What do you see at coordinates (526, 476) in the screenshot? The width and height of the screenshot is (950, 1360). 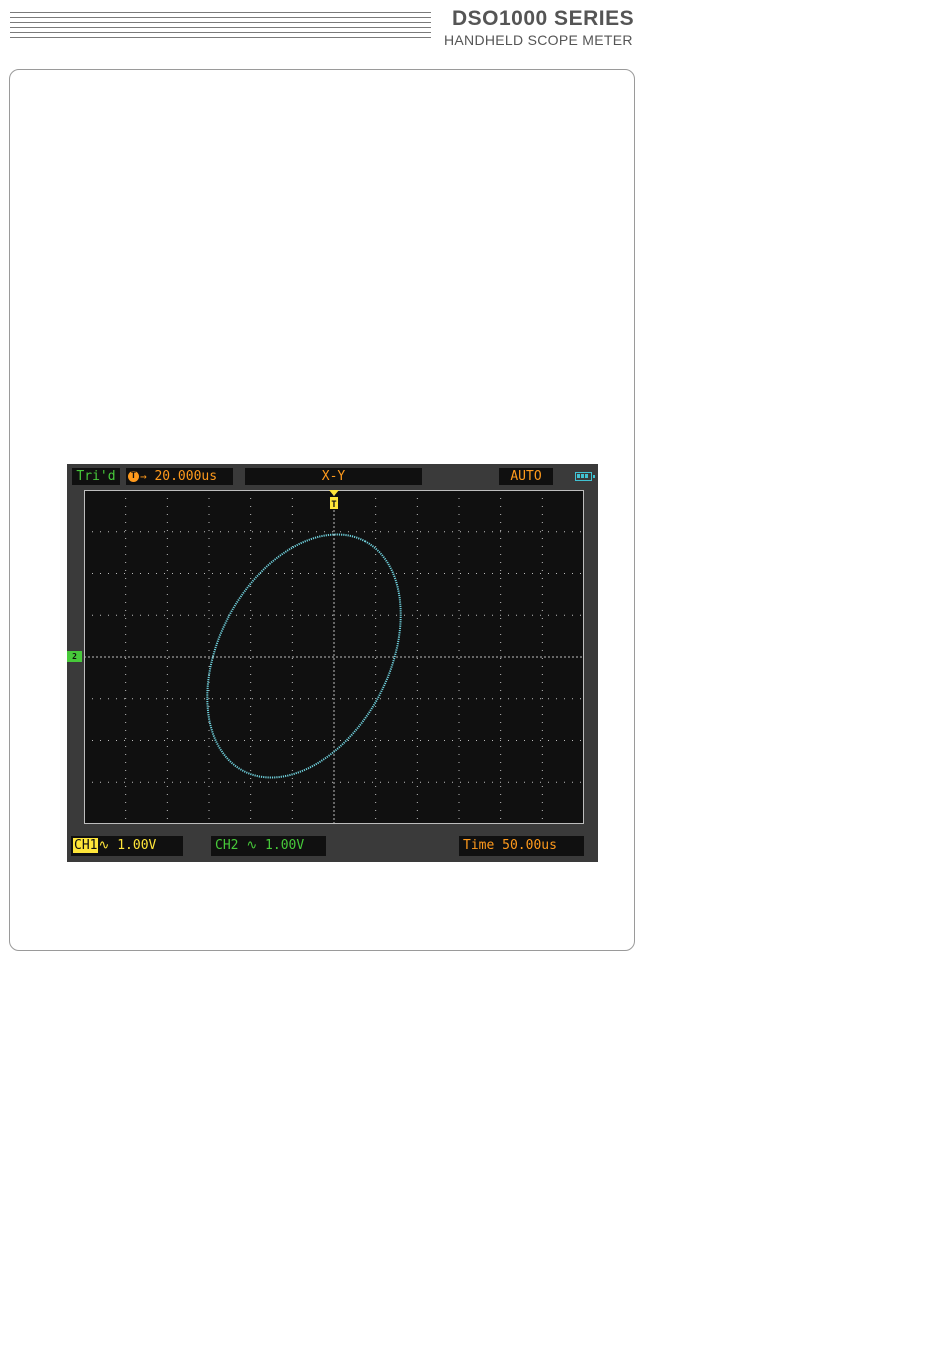 I see `trigger-mode: AUTO` at bounding box center [526, 476].